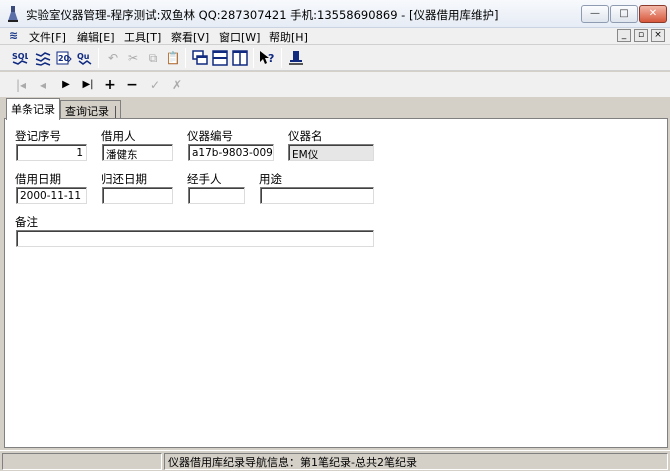  I want to click on reg-no-field: 1, so click(51, 152).